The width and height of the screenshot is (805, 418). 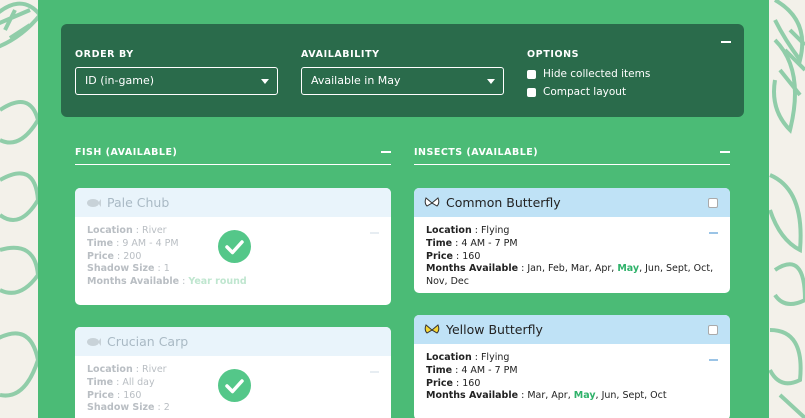 What do you see at coordinates (340, 54) in the screenshot?
I see `availability-label: AVAILABILITY` at bounding box center [340, 54].